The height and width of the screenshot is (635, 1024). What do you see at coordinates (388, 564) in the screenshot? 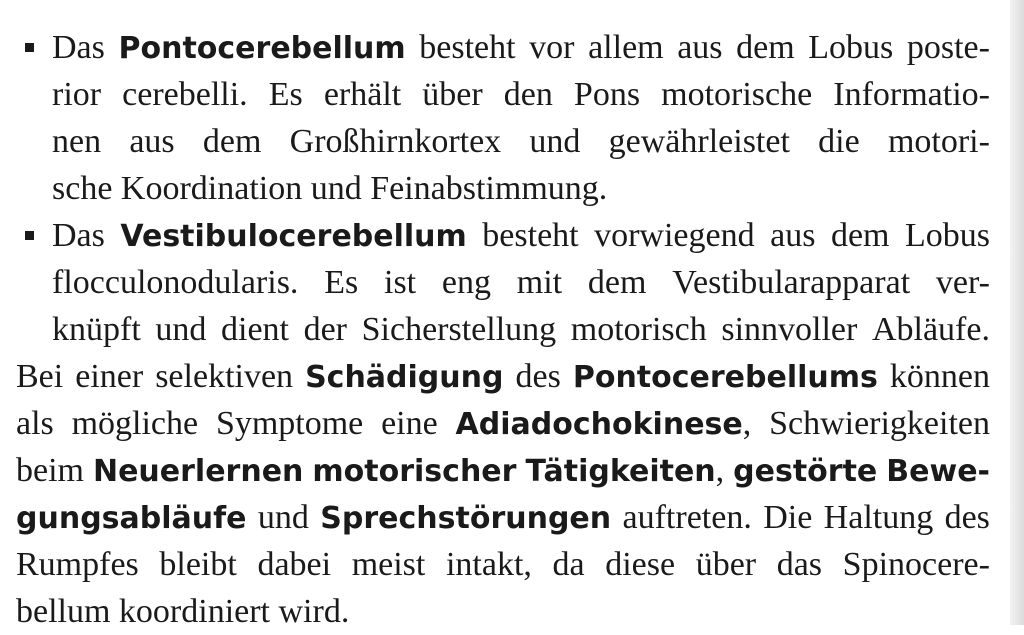
I see `word: meist` at bounding box center [388, 564].